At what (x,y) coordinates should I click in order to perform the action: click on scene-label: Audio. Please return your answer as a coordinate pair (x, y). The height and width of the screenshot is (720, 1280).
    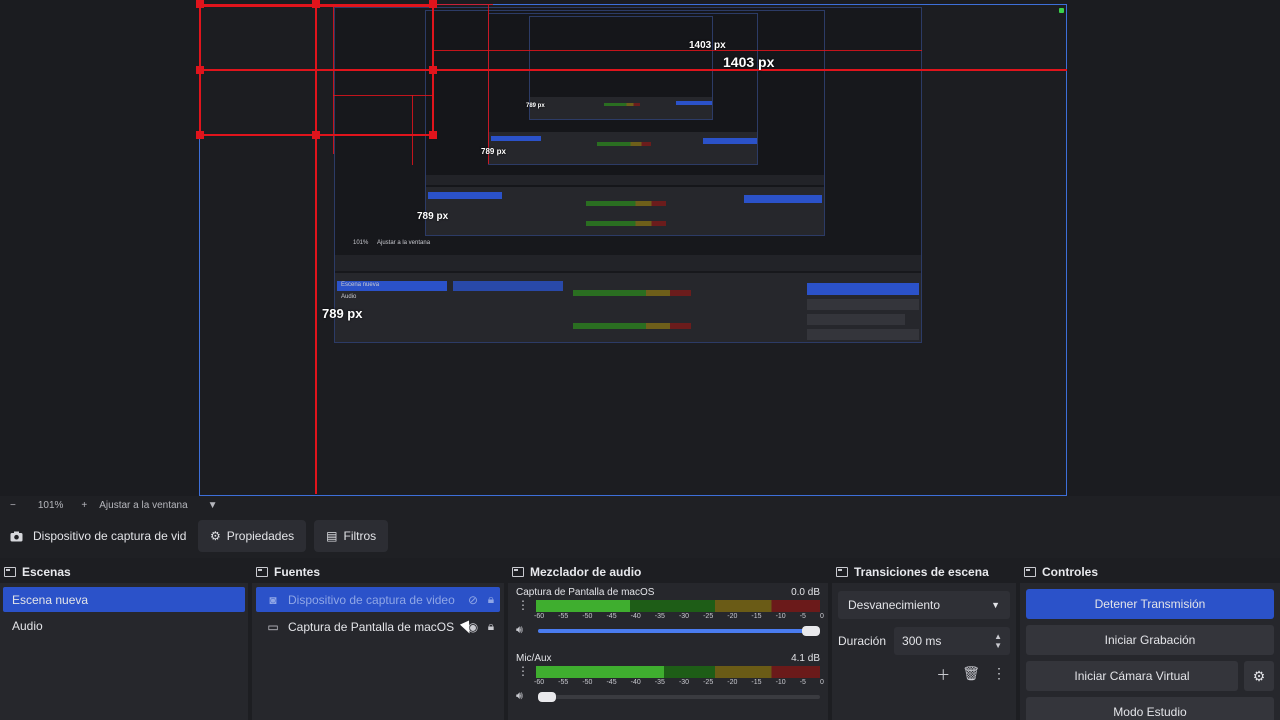
    Looking at the image, I should click on (27, 625).